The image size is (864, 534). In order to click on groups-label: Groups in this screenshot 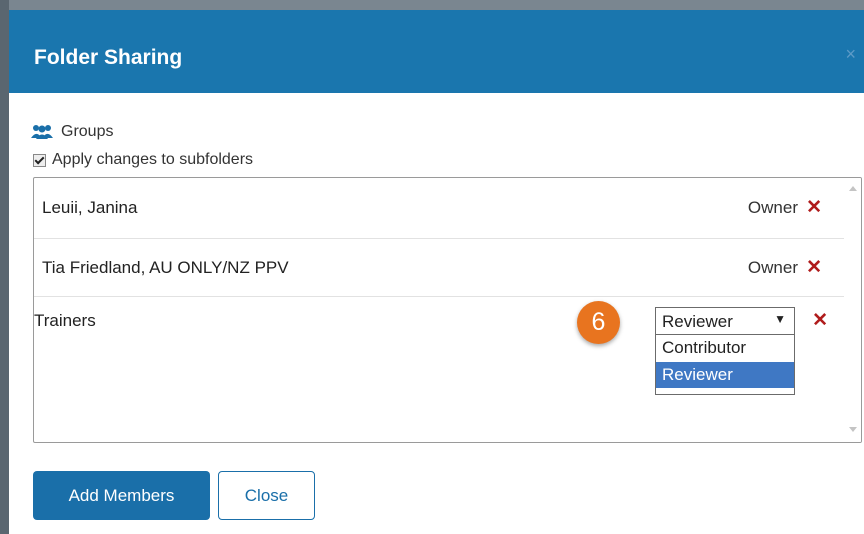, I will do `click(87, 131)`.